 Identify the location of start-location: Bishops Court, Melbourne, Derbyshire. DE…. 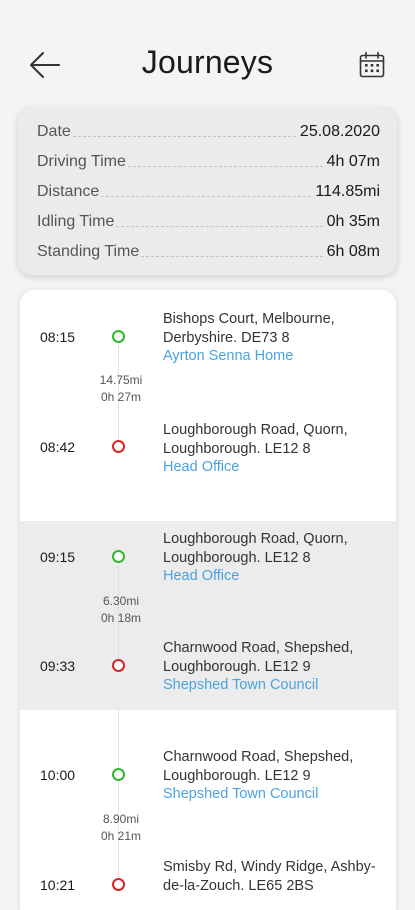
(275, 338).